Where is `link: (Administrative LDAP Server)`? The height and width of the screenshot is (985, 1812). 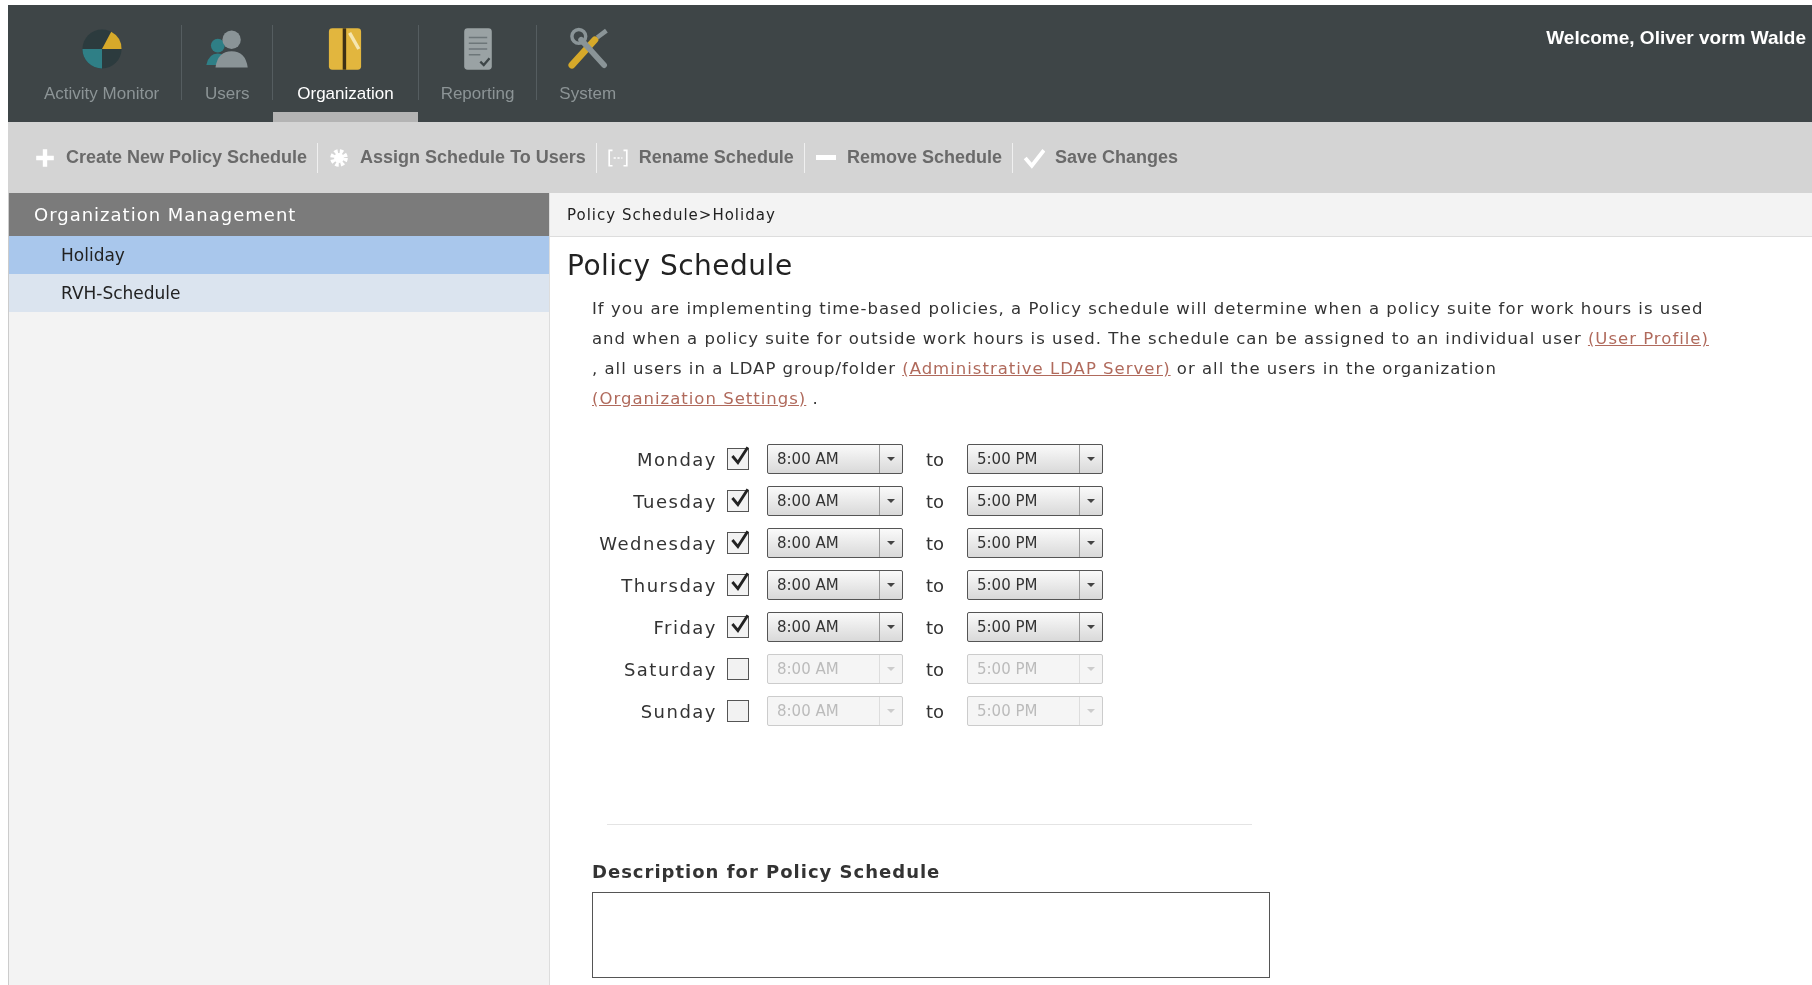 link: (Administrative LDAP Server) is located at coordinates (1036, 368).